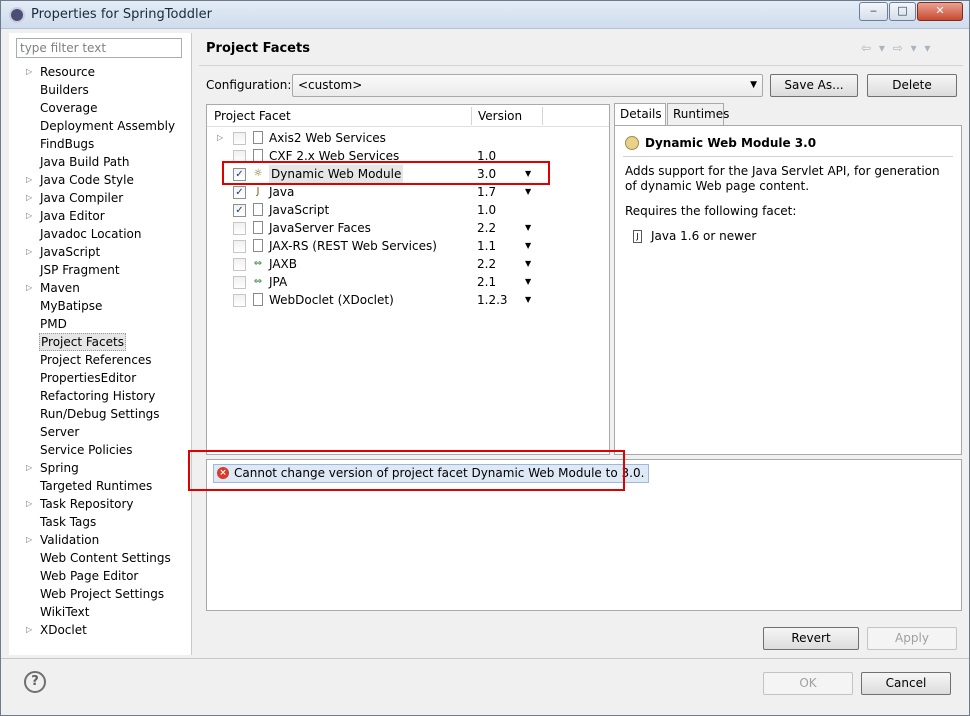 This screenshot has width=970, height=716. Describe the element at coordinates (408, 210) in the screenshot. I see `facet-row: ✓ JavaScript 1.0` at that location.